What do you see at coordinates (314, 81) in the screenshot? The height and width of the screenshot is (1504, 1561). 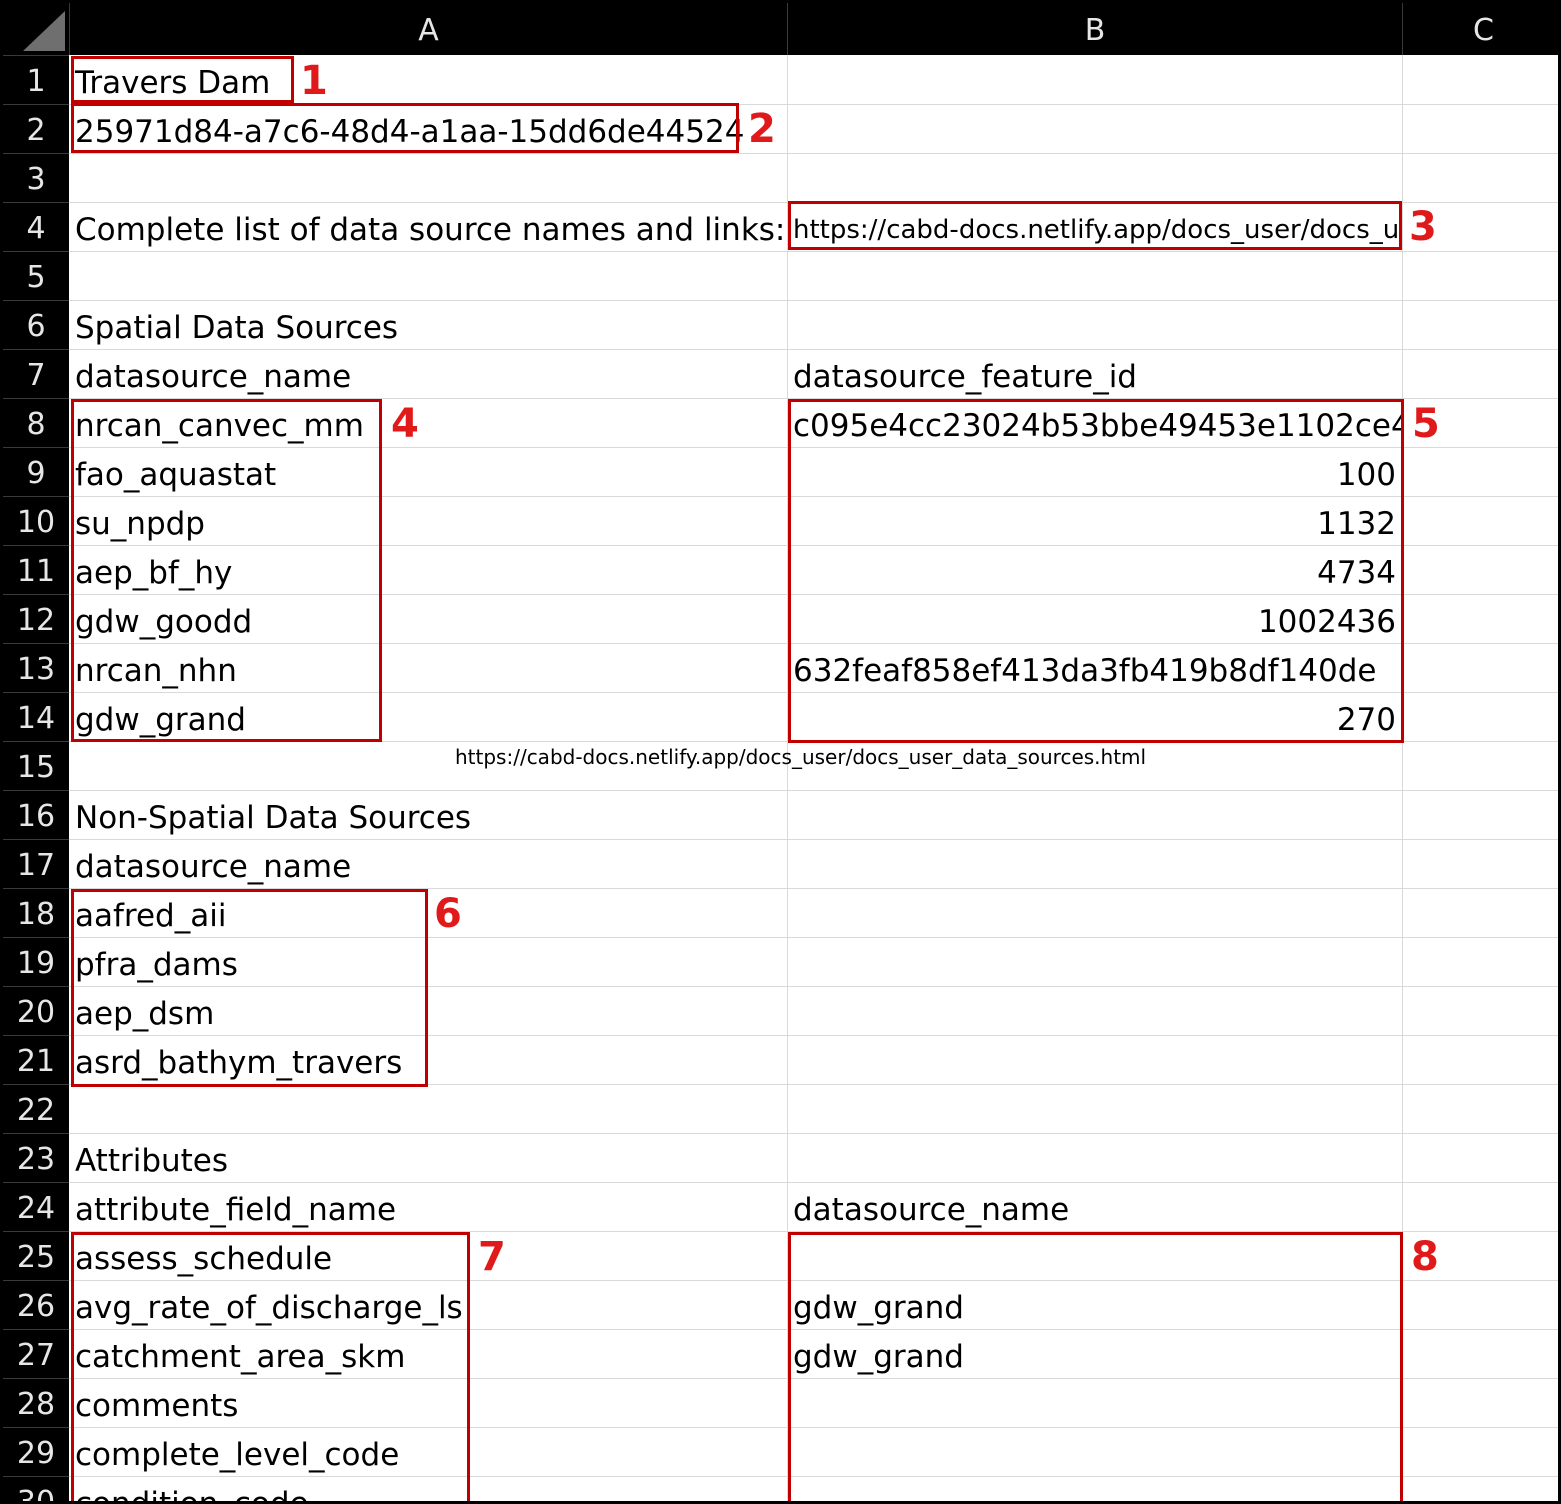 I see `annotation-marker-1: 1` at bounding box center [314, 81].